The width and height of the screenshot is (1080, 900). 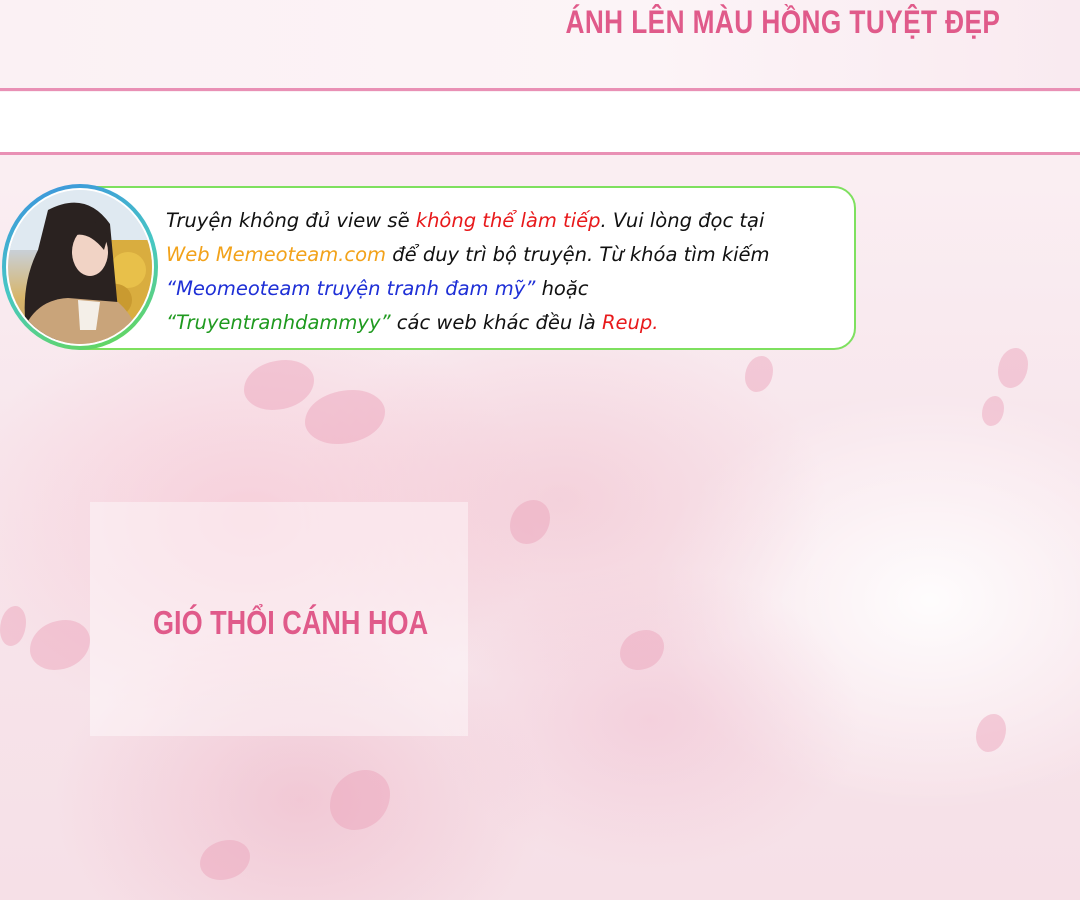 I want to click on avatar, so click(x=80, y=267).